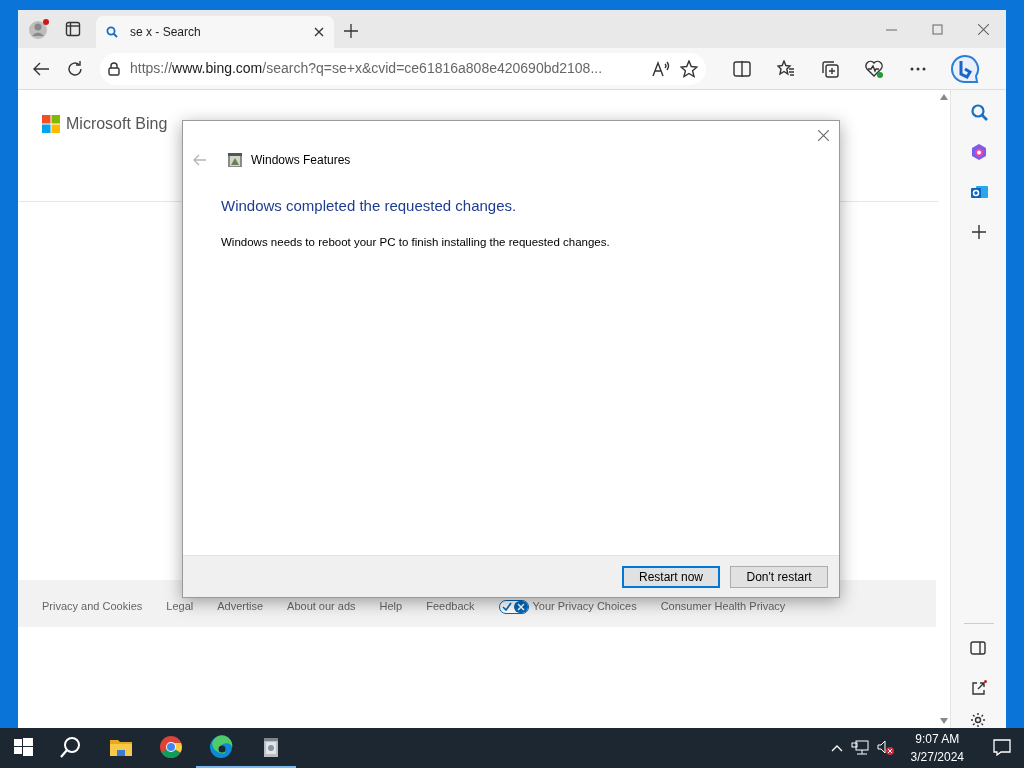 The height and width of the screenshot is (768, 1024). I want to click on footer-link: Your Privacy Choices, so click(567, 606).